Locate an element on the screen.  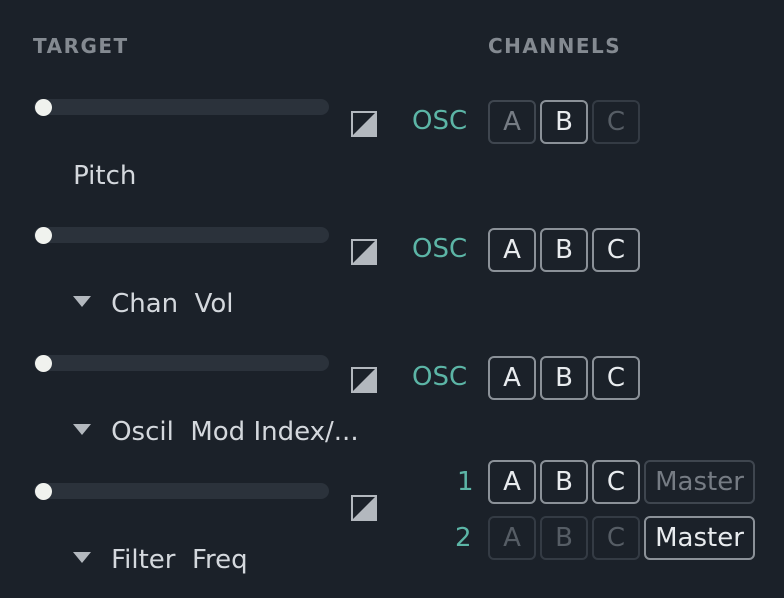
channels-header: CHANNELS is located at coordinates (555, 46).